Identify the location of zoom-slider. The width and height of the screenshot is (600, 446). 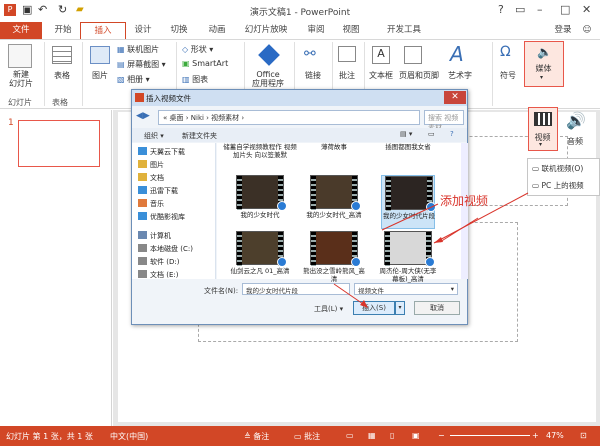
(490, 435).